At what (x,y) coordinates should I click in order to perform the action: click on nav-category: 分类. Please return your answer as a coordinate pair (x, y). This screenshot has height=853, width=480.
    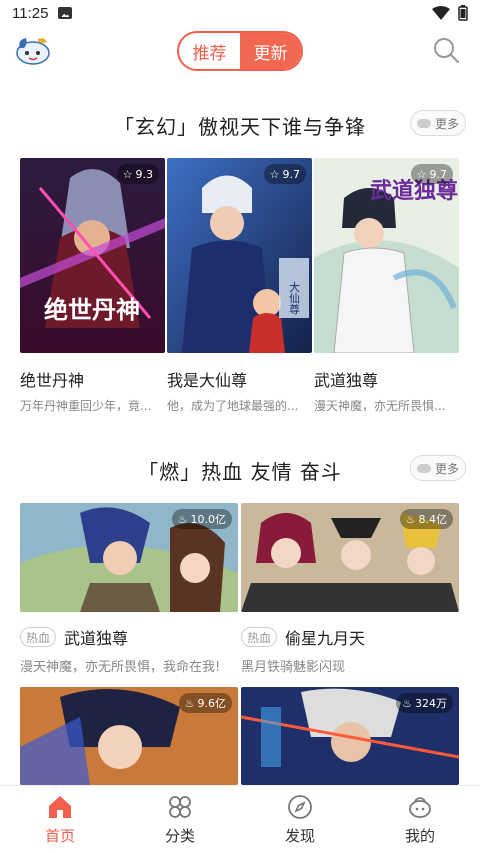
    Looking at the image, I should click on (180, 819).